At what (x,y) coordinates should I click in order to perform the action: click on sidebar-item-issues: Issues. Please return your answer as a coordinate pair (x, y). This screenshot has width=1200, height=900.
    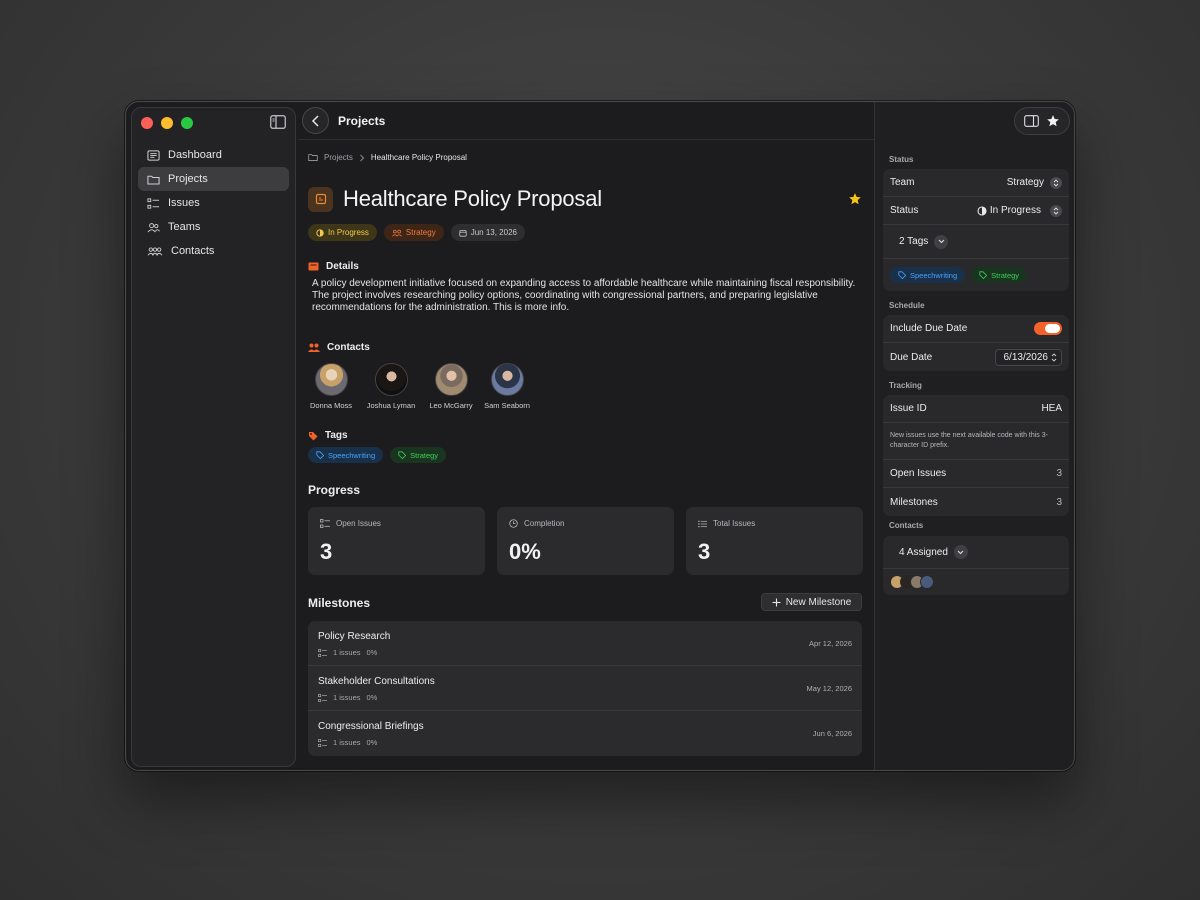
    Looking at the image, I should click on (213, 203).